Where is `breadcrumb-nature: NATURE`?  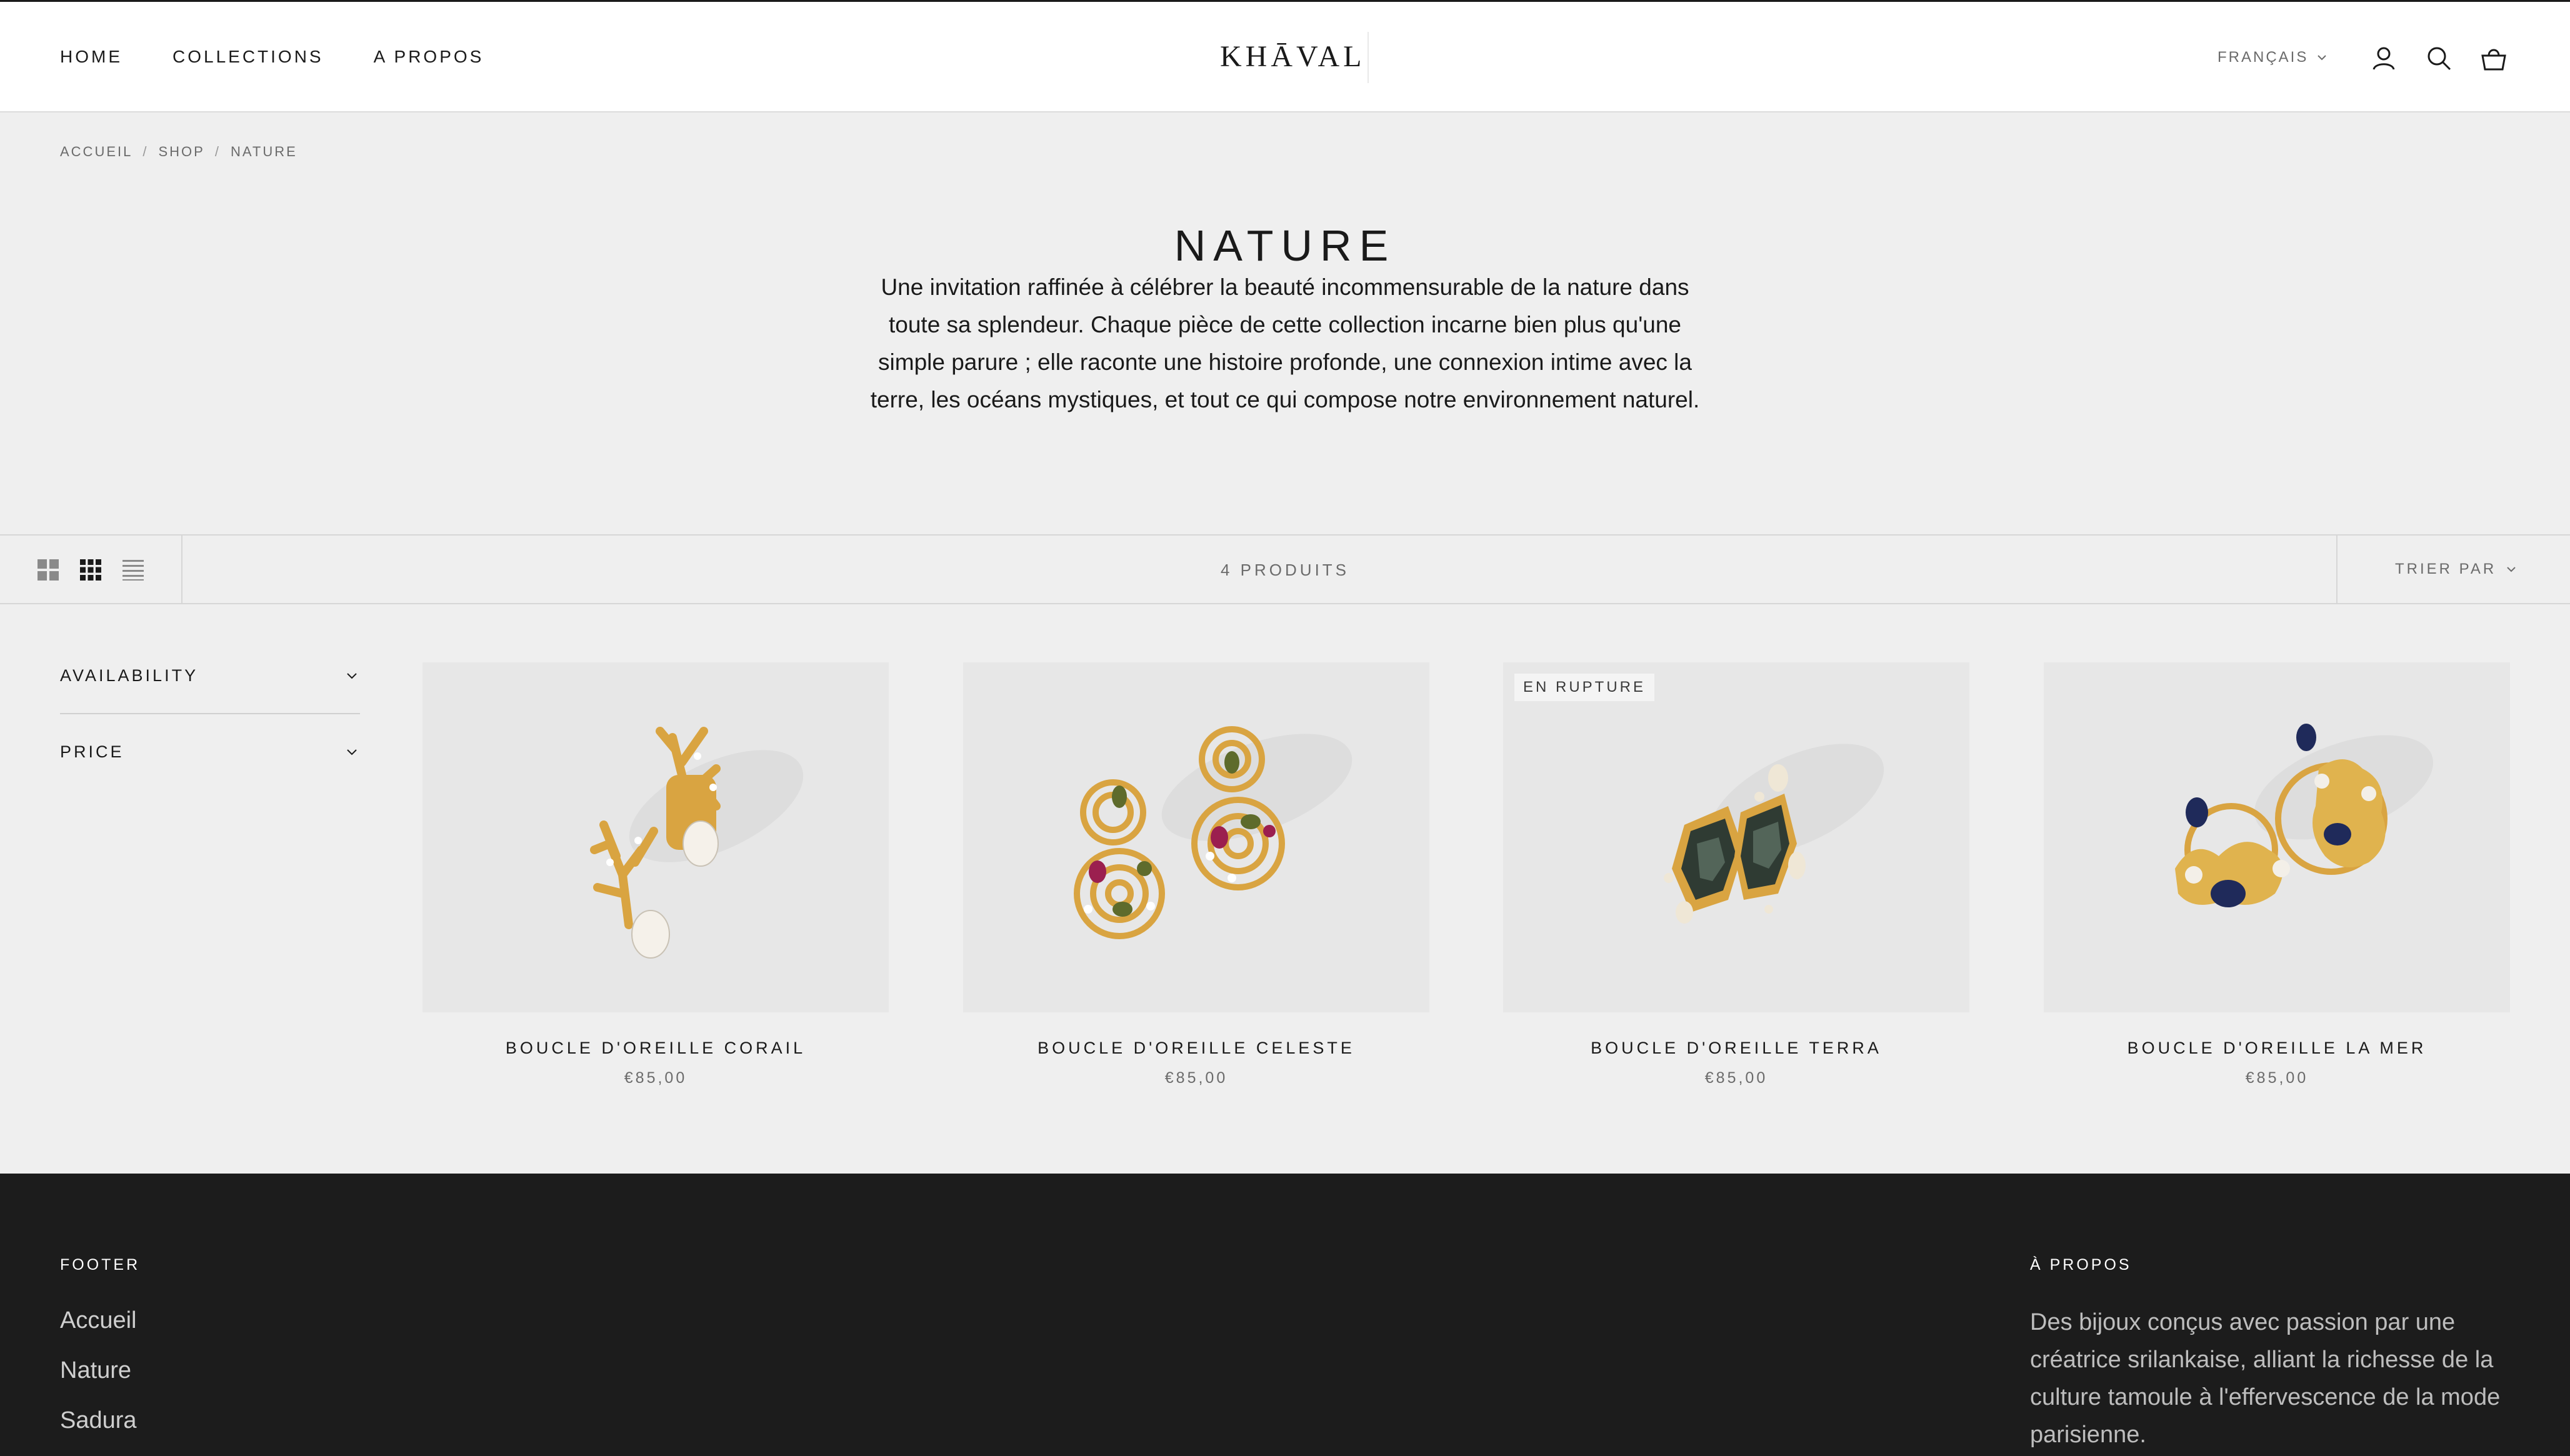 breadcrumb-nature: NATURE is located at coordinates (264, 151).